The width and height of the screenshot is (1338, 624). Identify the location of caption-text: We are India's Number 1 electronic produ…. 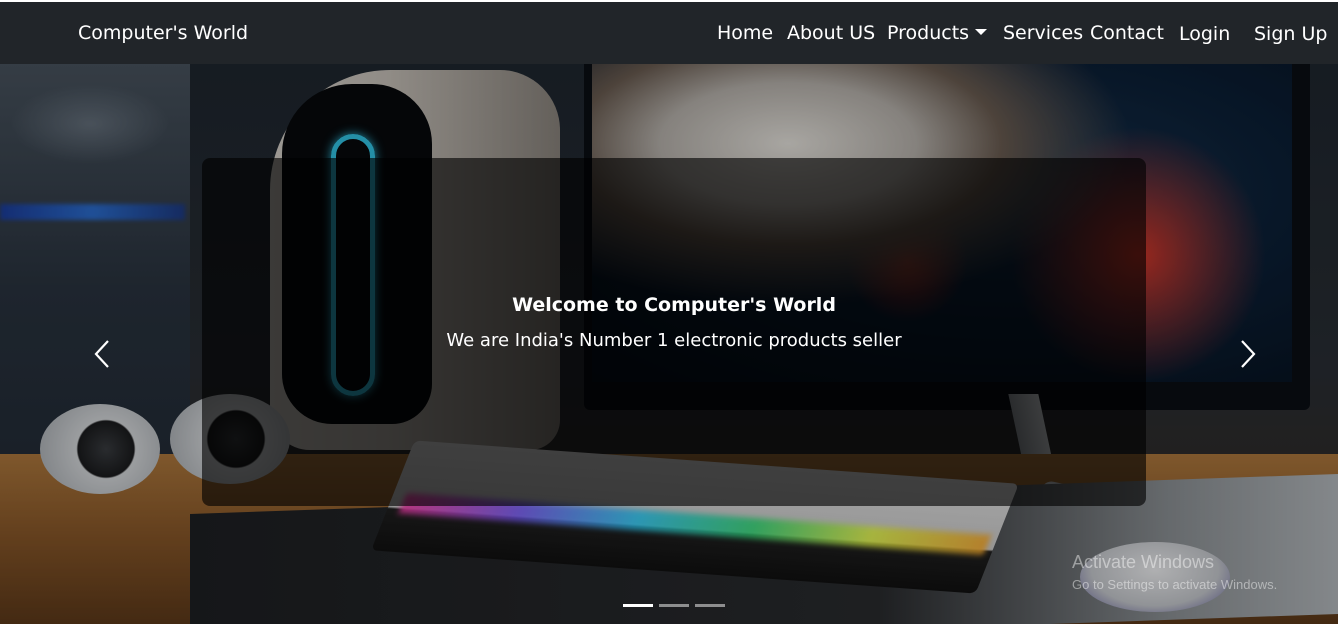
(674, 340).